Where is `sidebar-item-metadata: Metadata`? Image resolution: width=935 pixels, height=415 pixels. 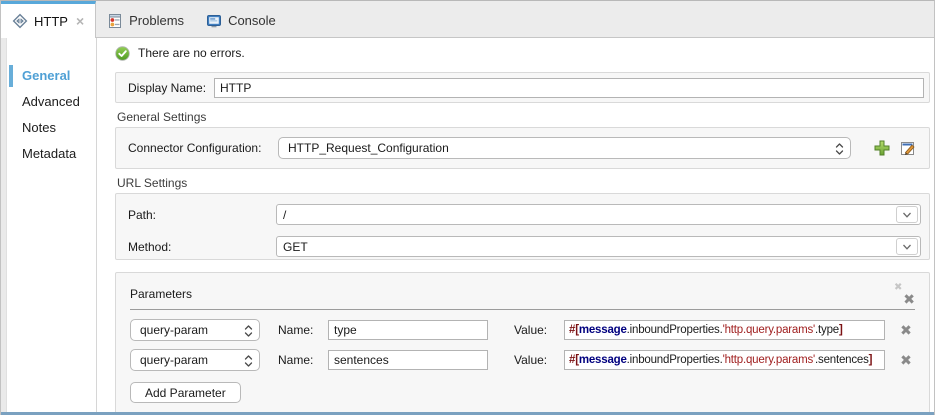
sidebar-item-metadata: Metadata is located at coordinates (51, 154).